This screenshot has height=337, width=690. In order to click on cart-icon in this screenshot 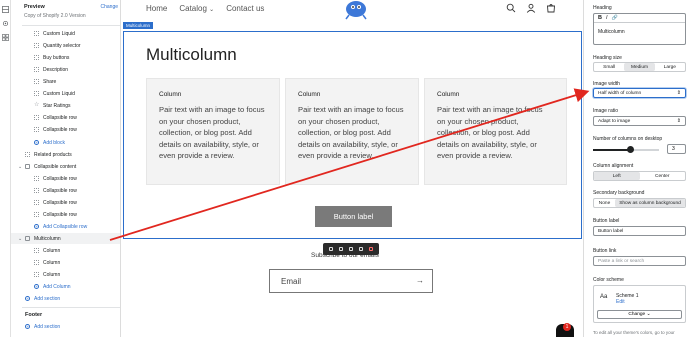, I will do `click(551, 8)`.